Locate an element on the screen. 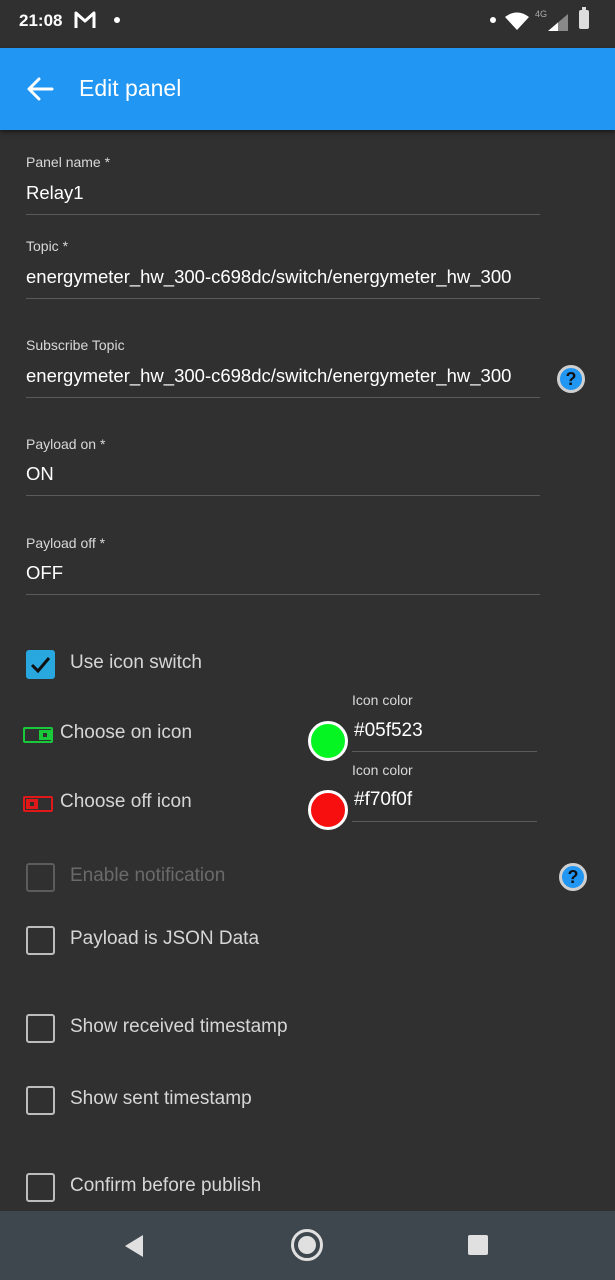 This screenshot has height=1280, width=615. app-bar: Edit panel is located at coordinates (307, 89).